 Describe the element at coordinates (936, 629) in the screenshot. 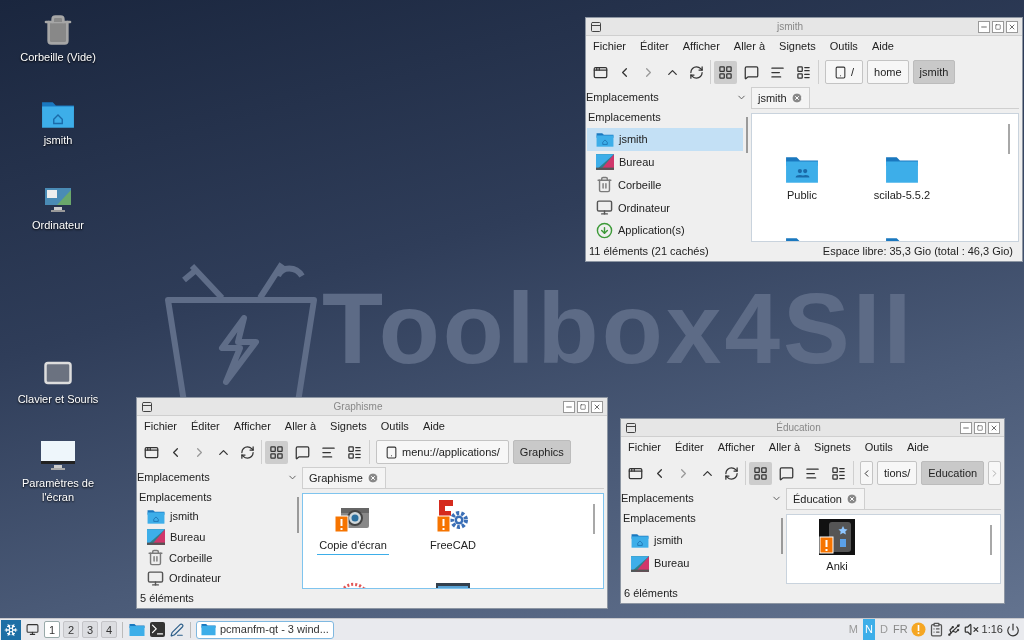

I see `clipboard-icon` at that location.